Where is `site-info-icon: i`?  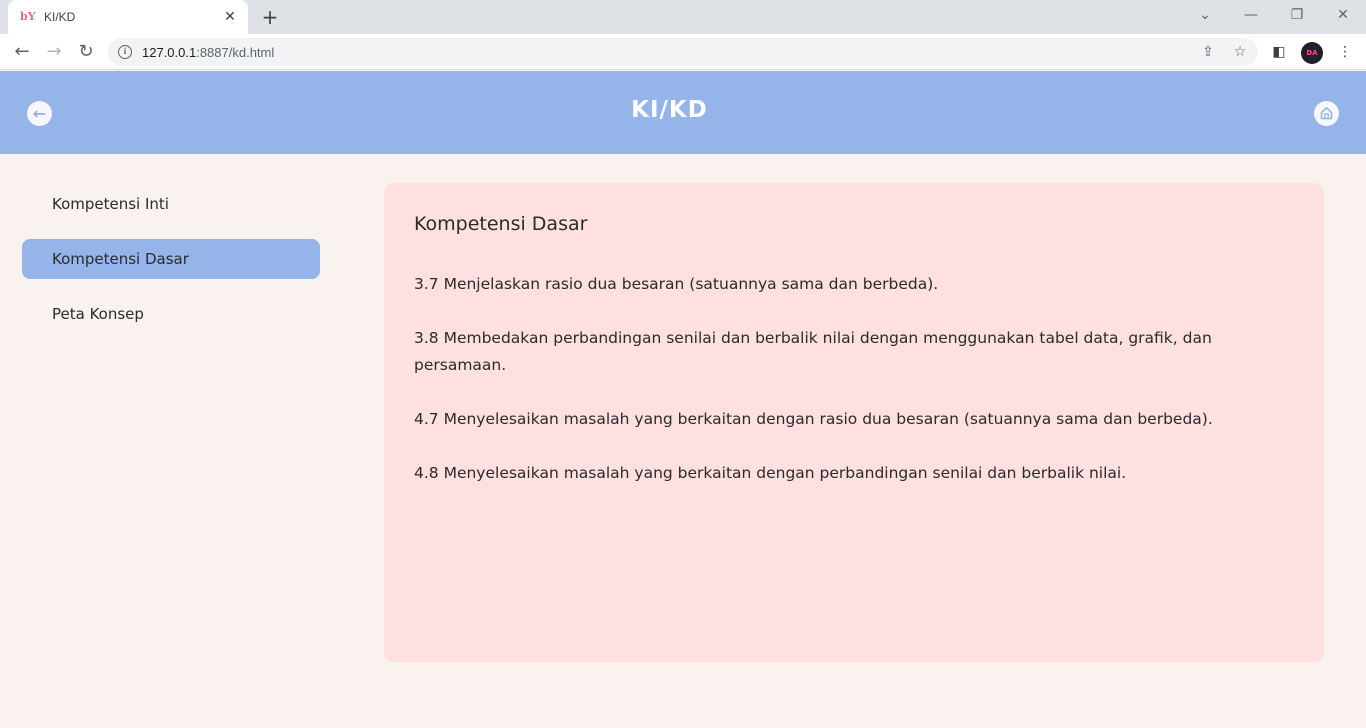 site-info-icon: i is located at coordinates (125, 52).